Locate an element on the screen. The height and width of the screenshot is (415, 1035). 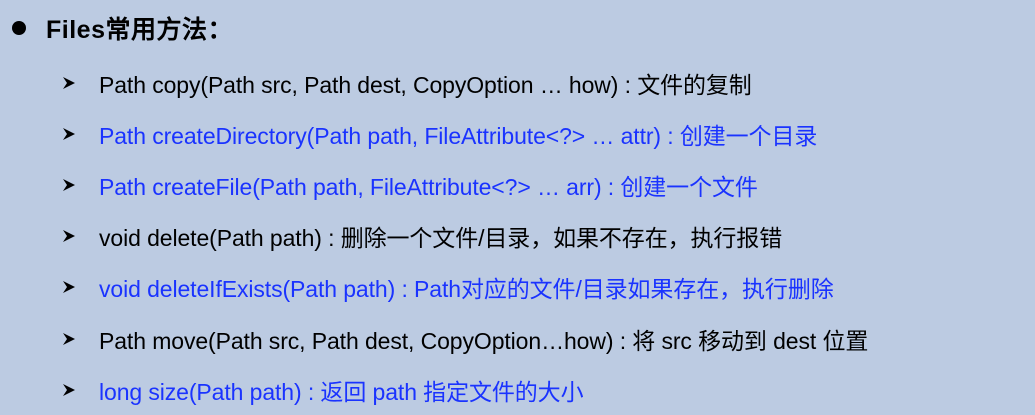
list-item: long size(Path path) : 返回 path 指定文件的大小 is located at coordinates (542, 389).